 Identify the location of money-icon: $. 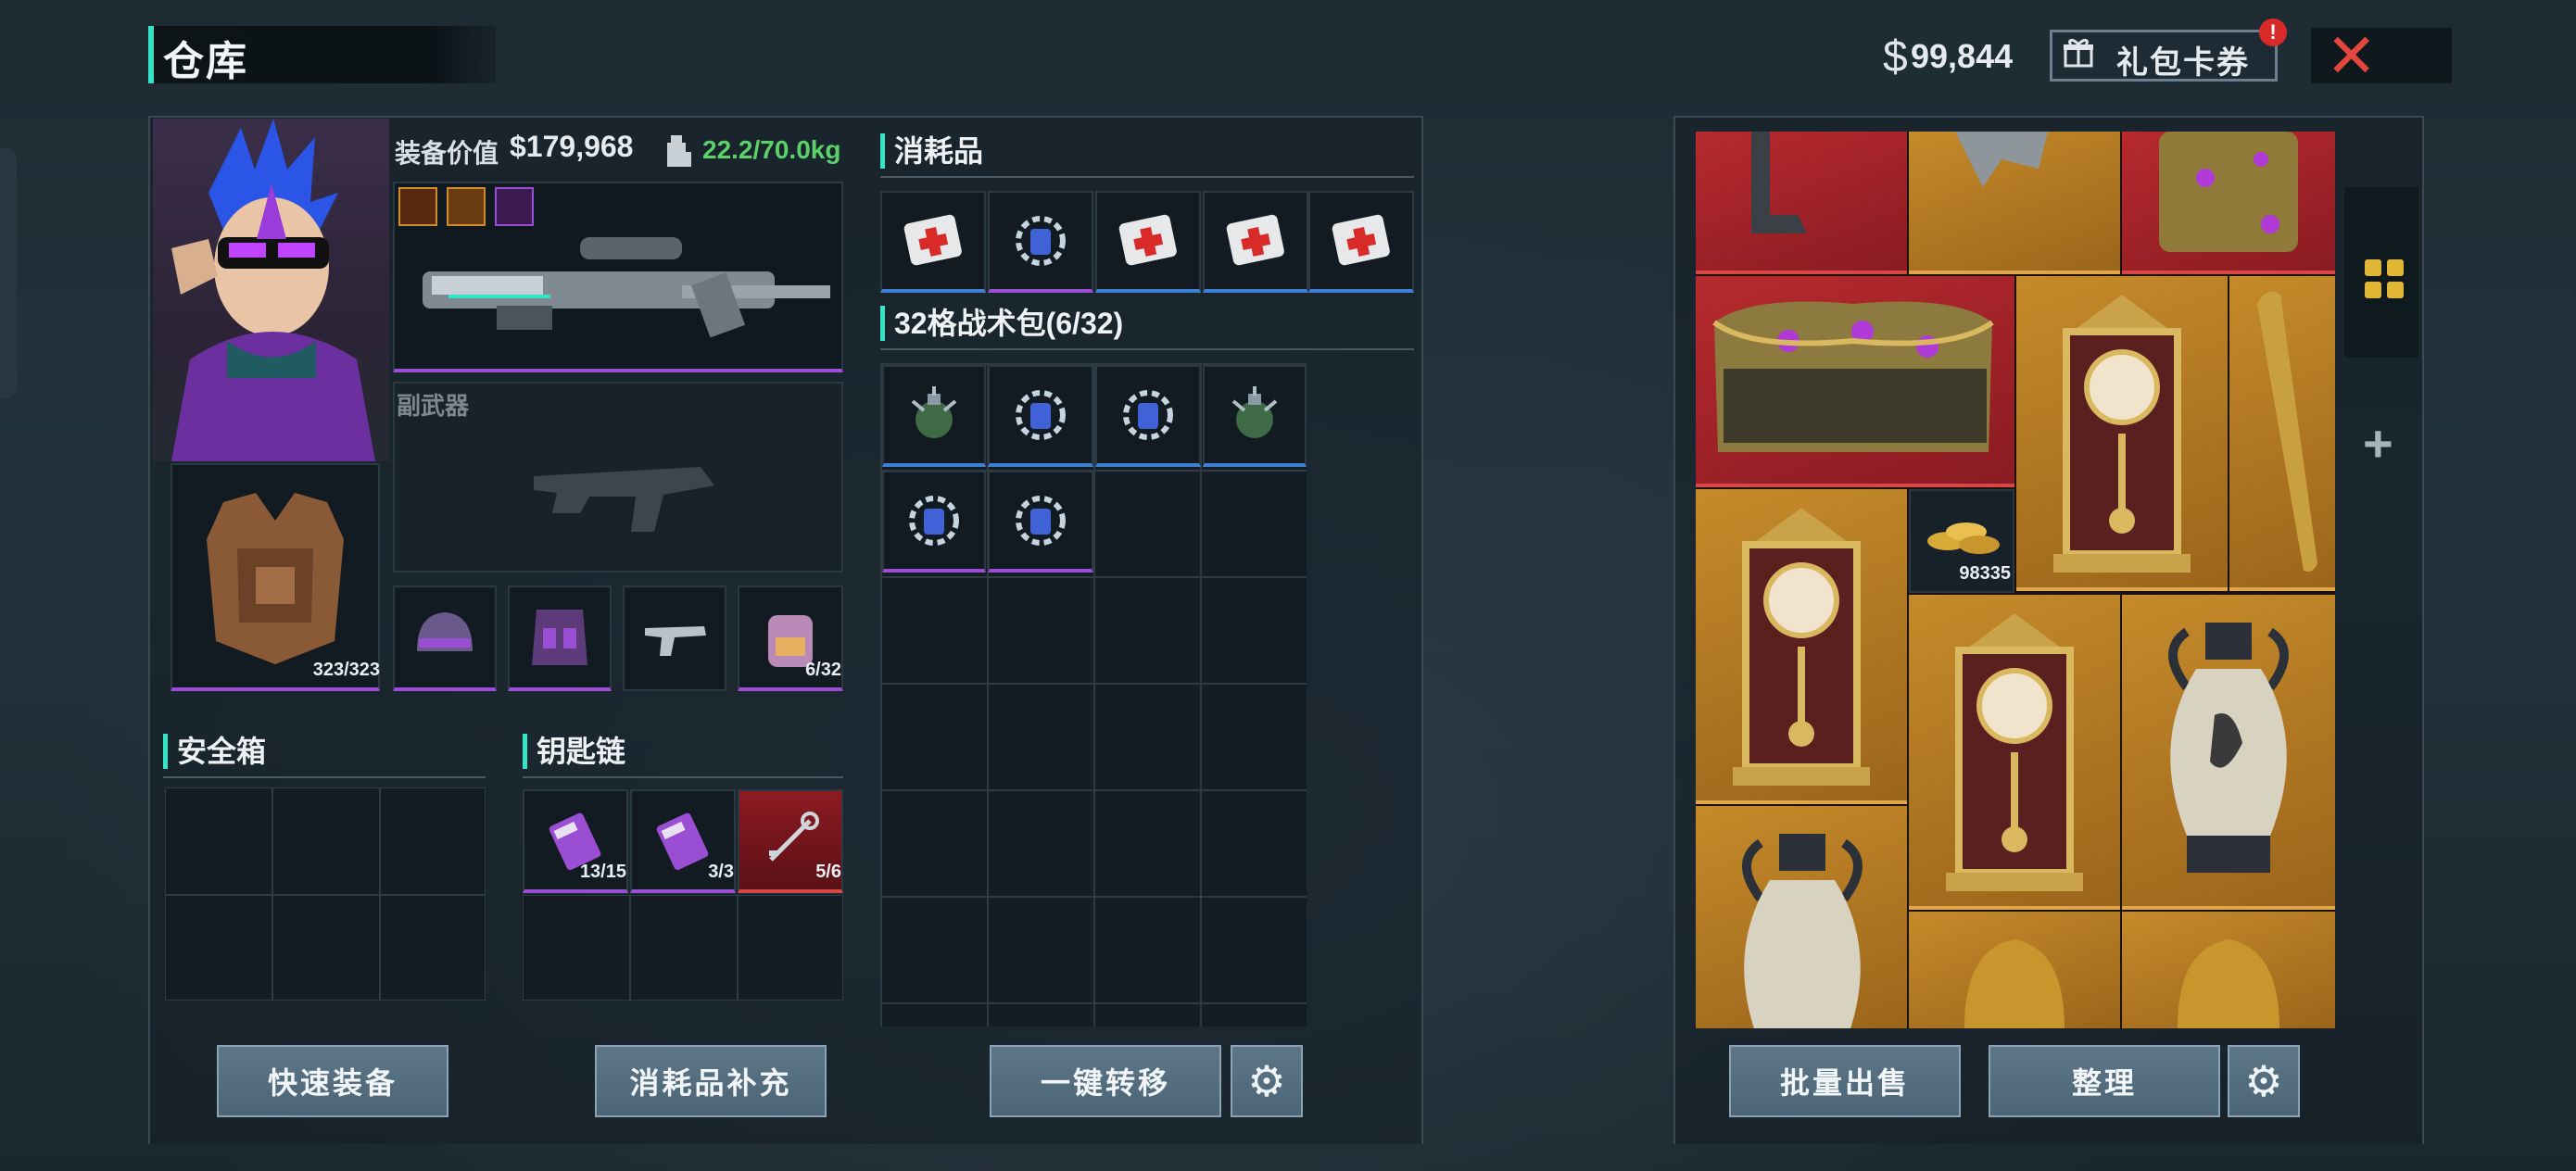
(1896, 57).